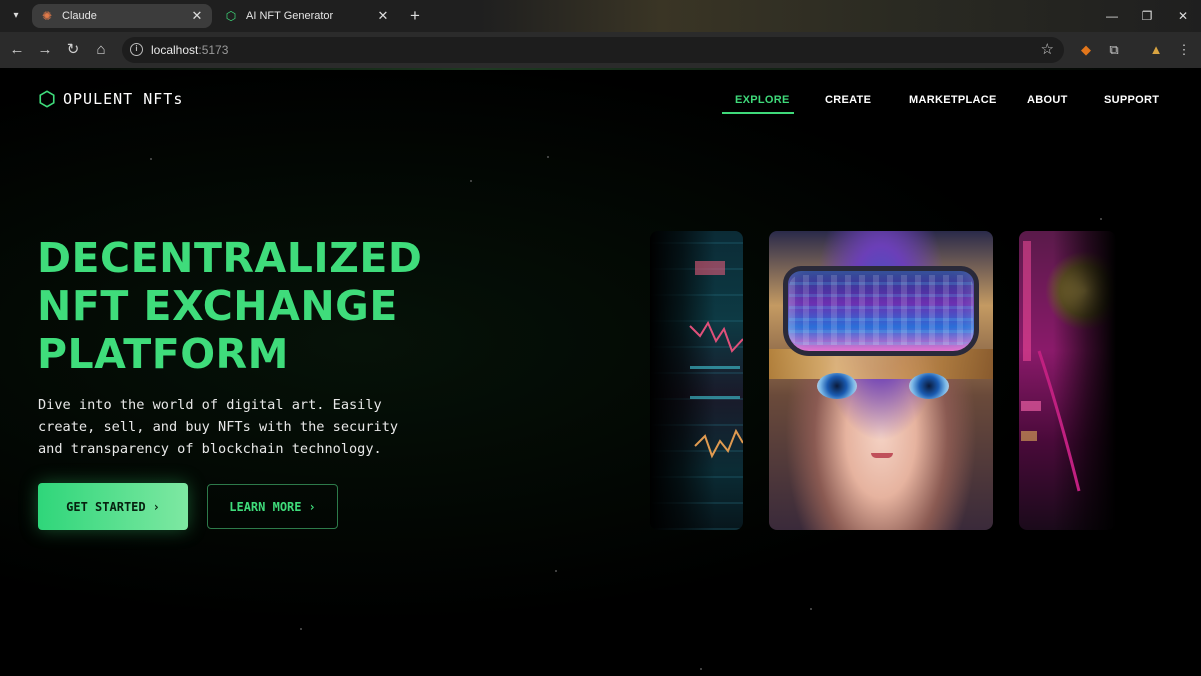 The image size is (1201, 676). I want to click on nft-card-crypto-coin, so click(1067, 380).